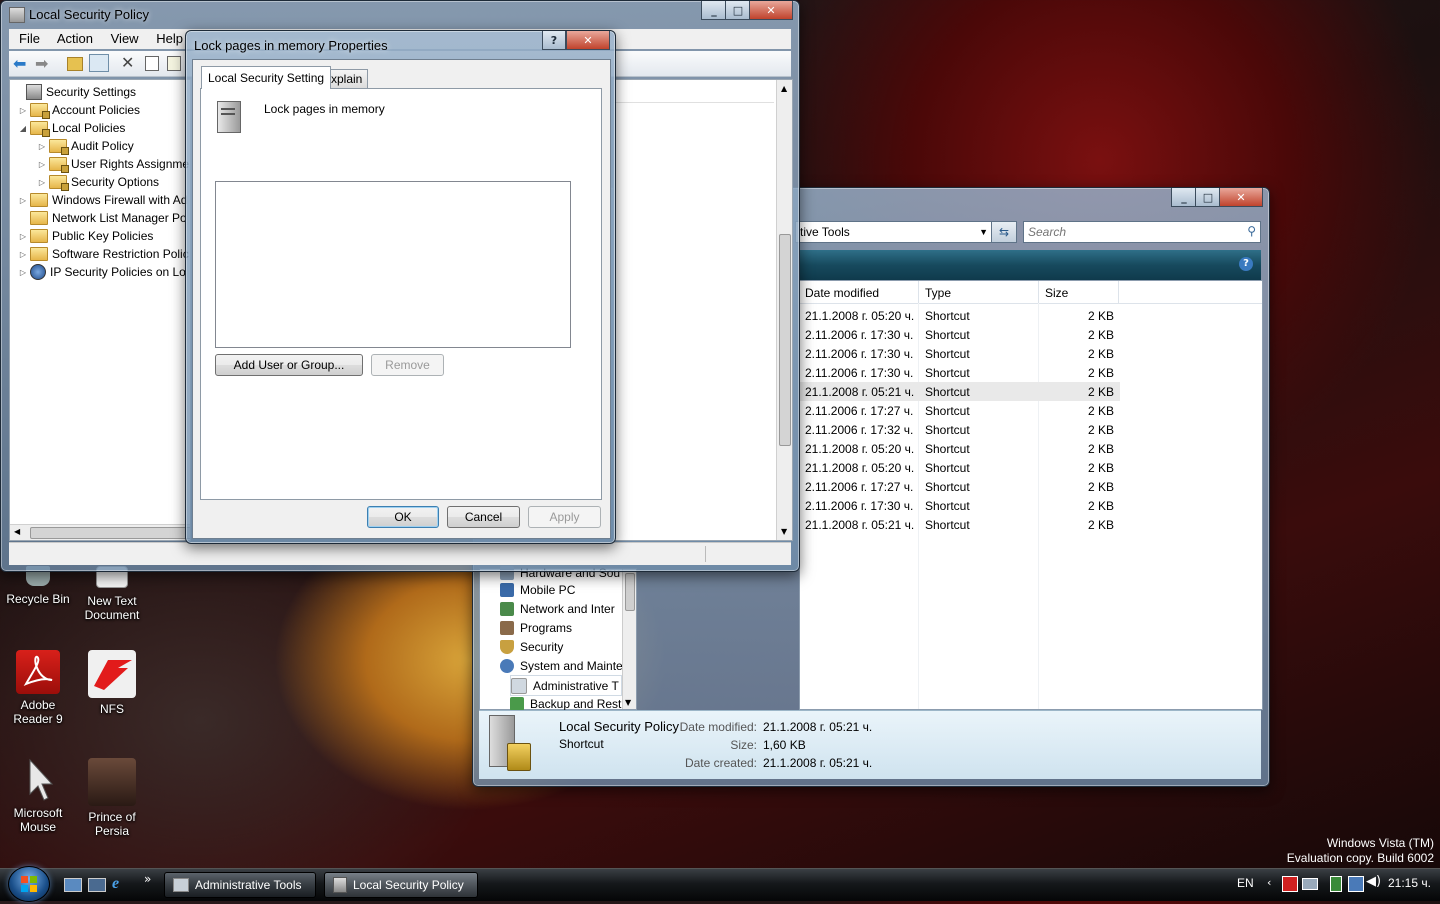  I want to click on scroll-up-arrow-icon: ▲, so click(784, 88).